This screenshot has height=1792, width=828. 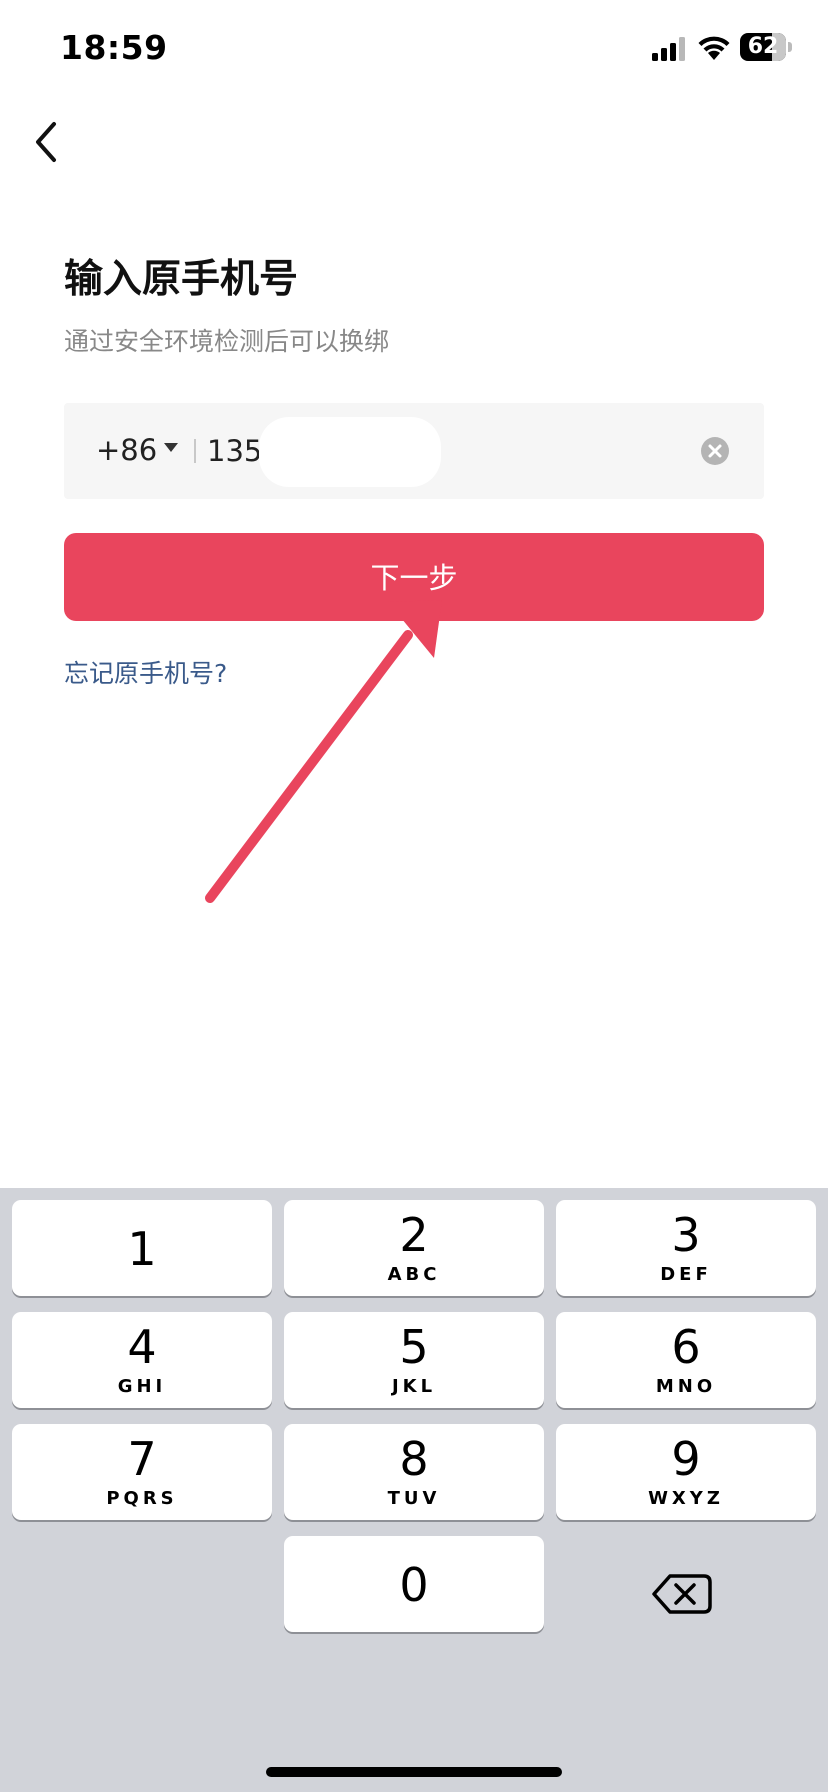 What do you see at coordinates (323, 751) in the screenshot?
I see `annotation-arrow-icon` at bounding box center [323, 751].